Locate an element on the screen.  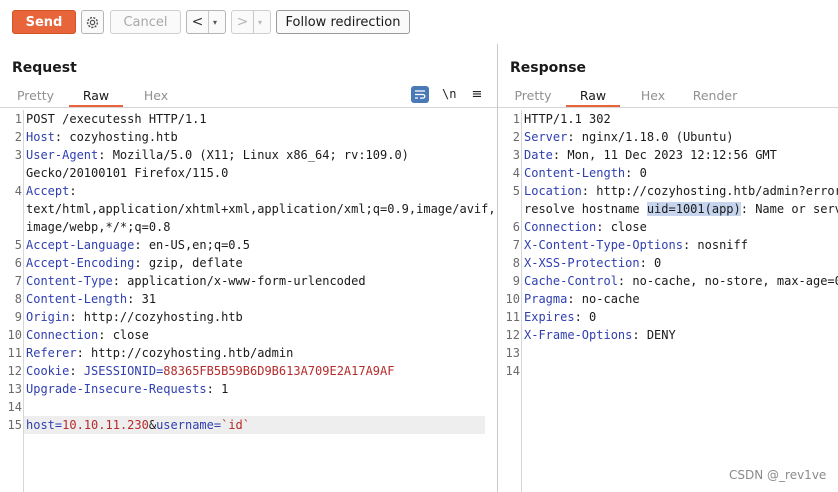
response-tab-pretty: Pretty is located at coordinates (533, 96).